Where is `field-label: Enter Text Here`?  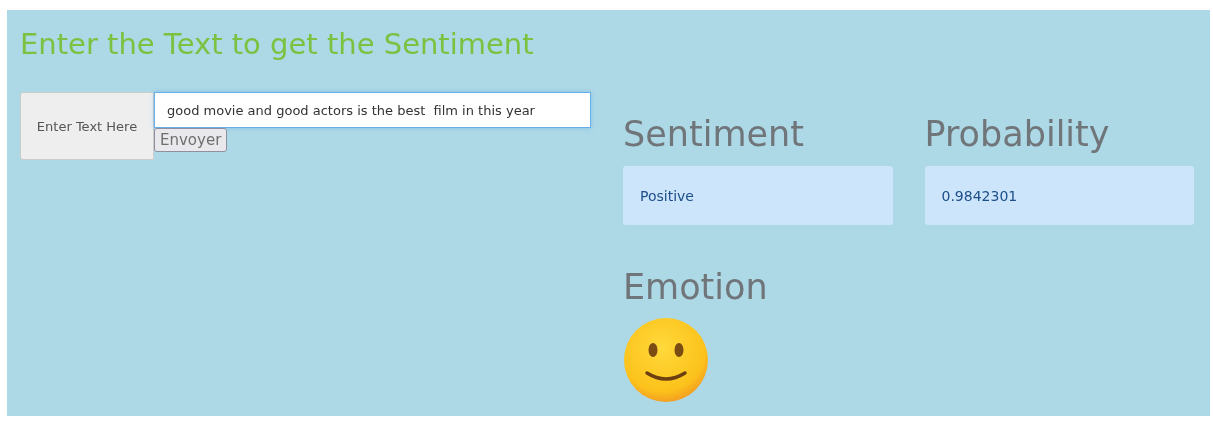 field-label: Enter Text Here is located at coordinates (87, 126).